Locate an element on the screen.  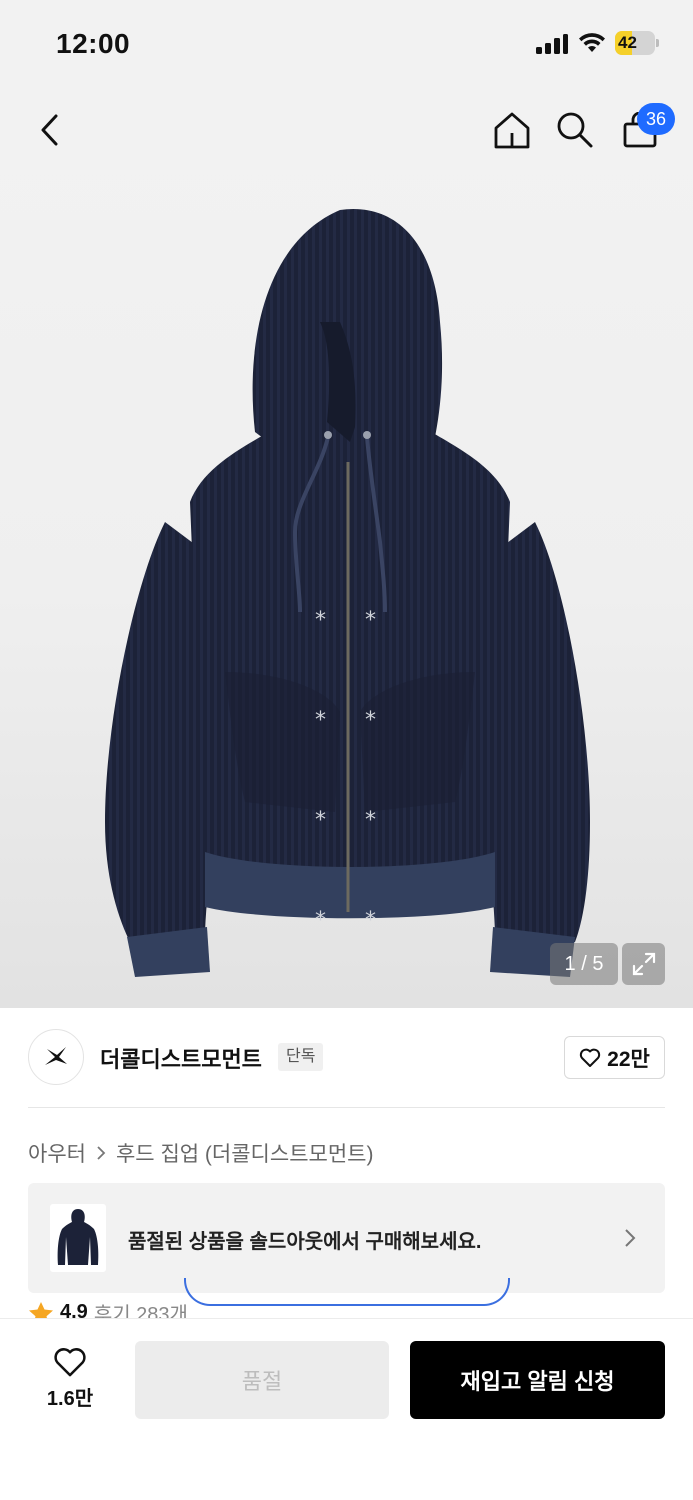
wishlist-count: 1.6만 is located at coordinates (70, 1399).